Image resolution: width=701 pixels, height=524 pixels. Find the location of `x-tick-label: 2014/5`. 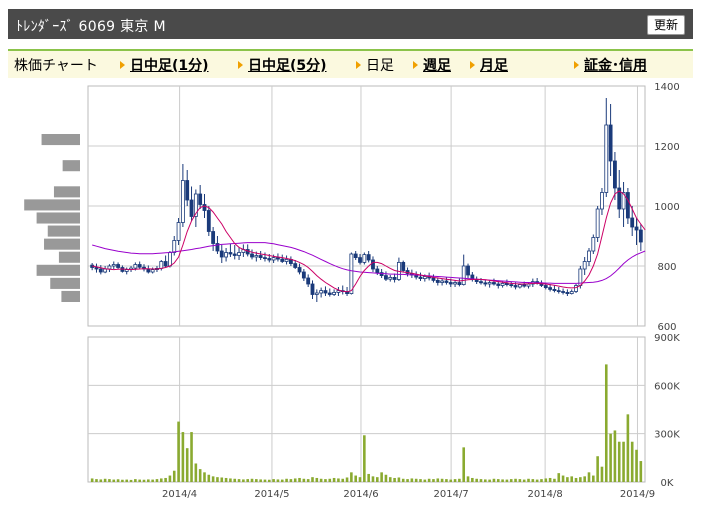

x-tick-label: 2014/5 is located at coordinates (271, 494).